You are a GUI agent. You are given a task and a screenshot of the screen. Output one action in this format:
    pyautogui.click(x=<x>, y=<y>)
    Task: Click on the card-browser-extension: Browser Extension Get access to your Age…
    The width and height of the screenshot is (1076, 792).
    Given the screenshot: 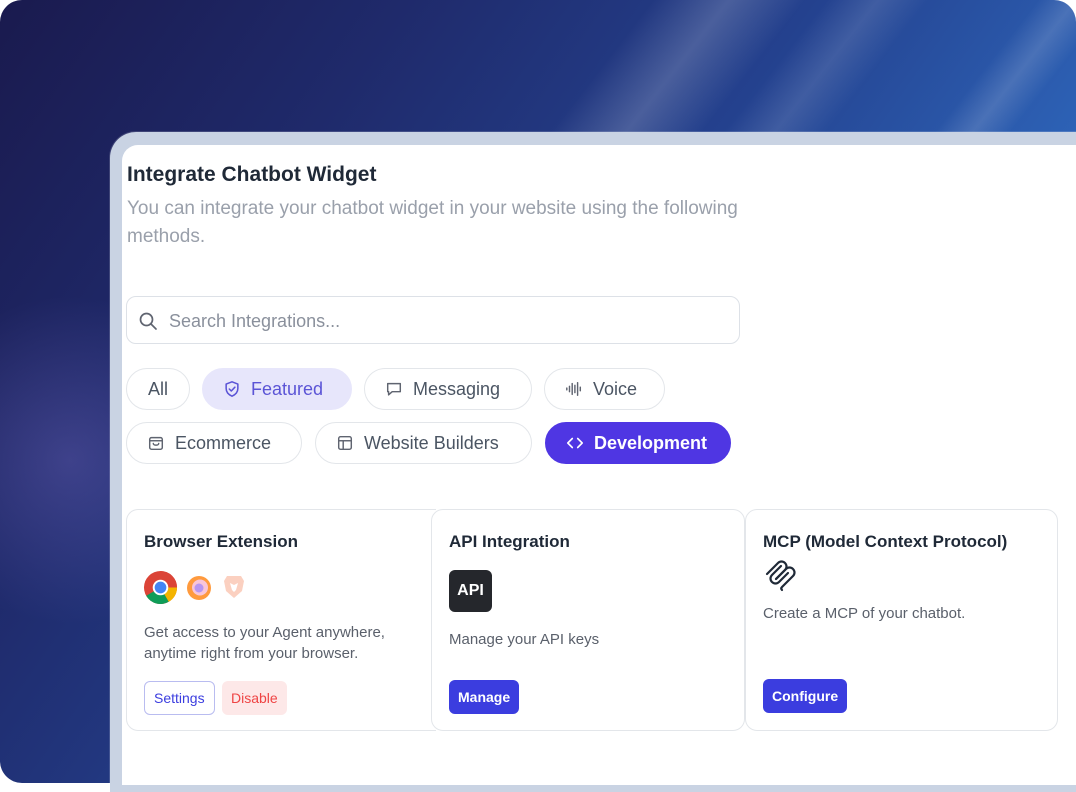 What is the action you would take?
    pyautogui.click(x=281, y=620)
    